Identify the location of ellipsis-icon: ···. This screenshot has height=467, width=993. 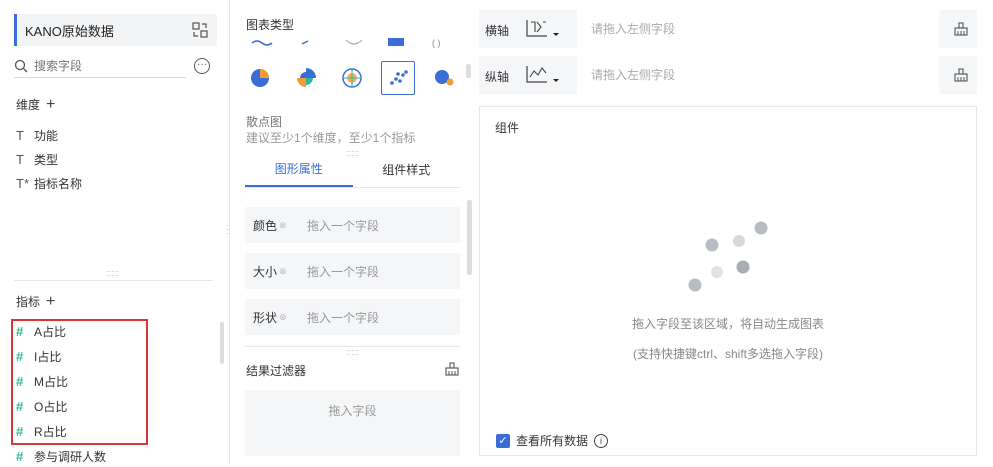
(202, 66).